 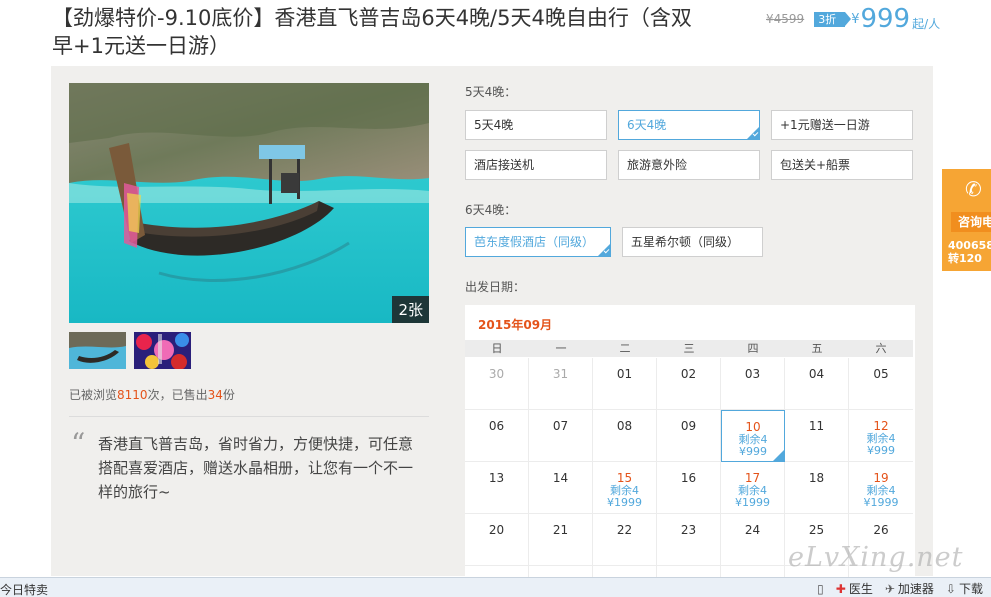 I want to click on calendar-day: 12 剩余4 ¥999, so click(x=881, y=436).